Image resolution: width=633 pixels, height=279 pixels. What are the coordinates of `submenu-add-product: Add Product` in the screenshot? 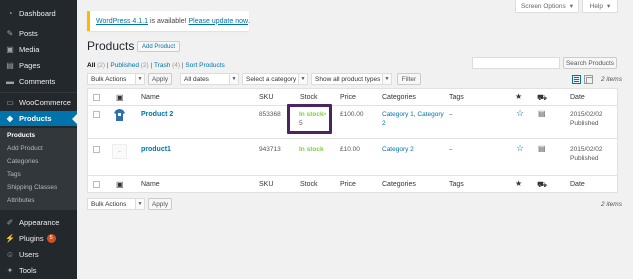 It's located at (25, 148).